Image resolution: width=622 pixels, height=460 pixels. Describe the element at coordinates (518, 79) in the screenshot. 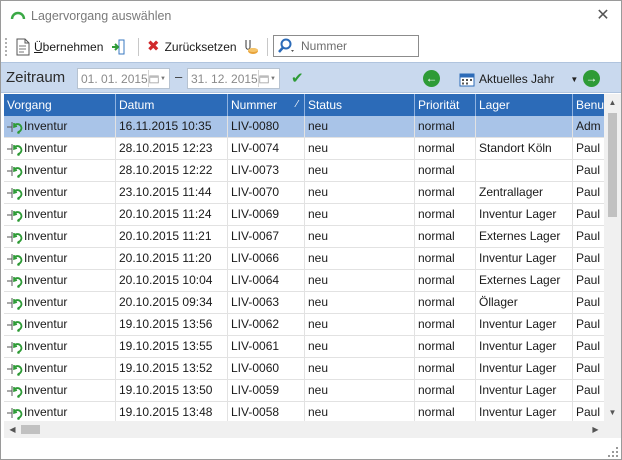

I see `period-preset-select: Aktuelles Jahr ▼` at that location.